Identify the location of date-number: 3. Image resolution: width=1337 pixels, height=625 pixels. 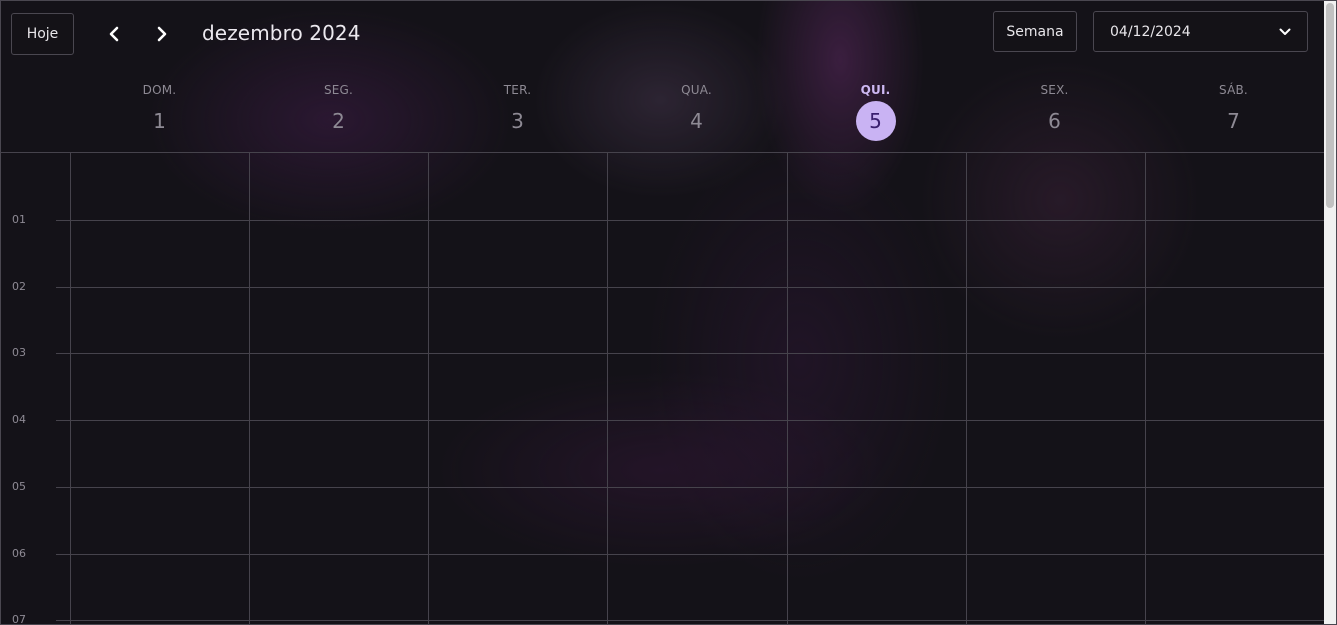
(518, 121).